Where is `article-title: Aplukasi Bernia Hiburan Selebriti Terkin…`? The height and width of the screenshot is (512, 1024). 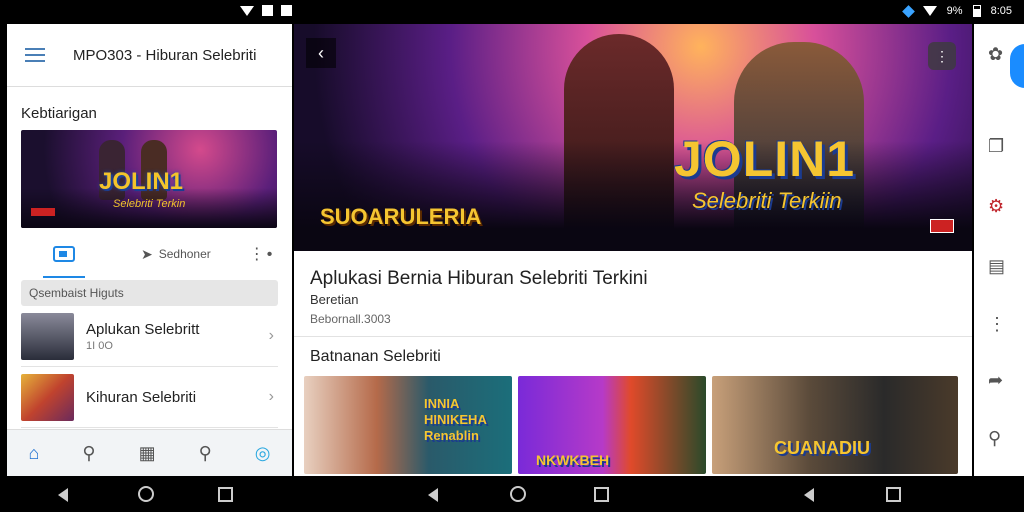 article-title: Aplukasi Bernia Hiburan Selebriti Terkin… is located at coordinates (479, 278).